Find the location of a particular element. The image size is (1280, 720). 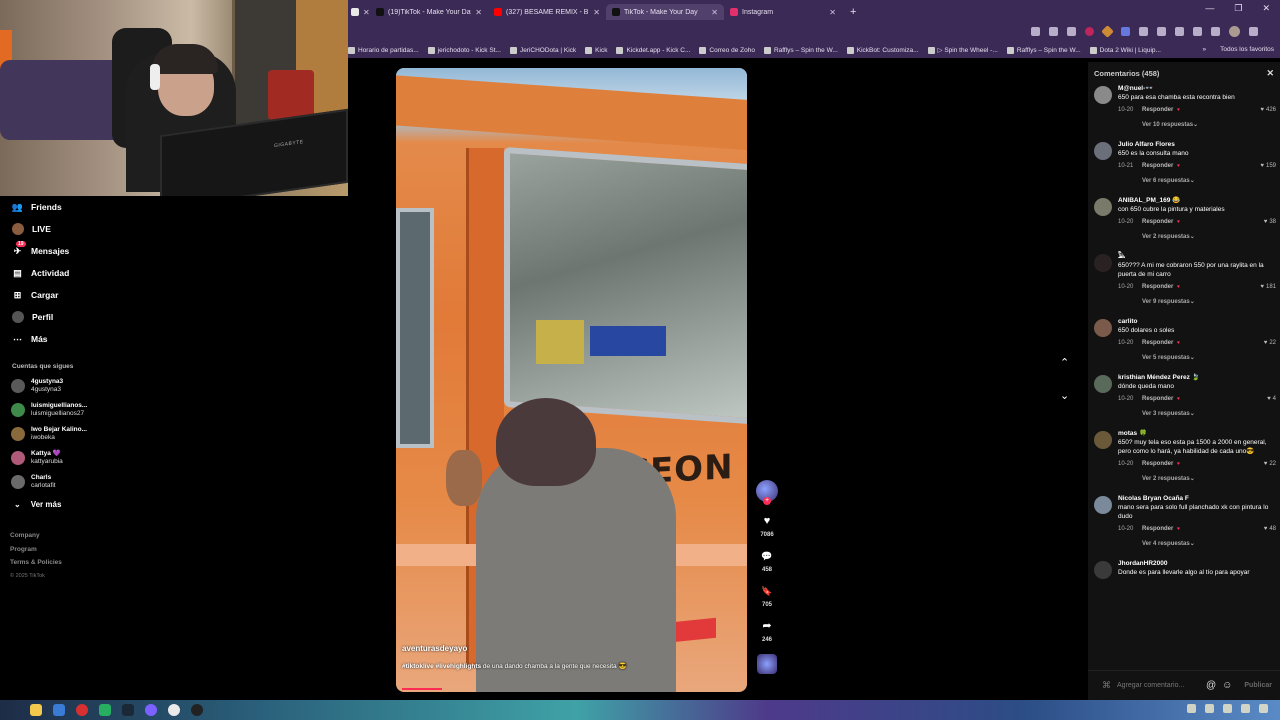

new-tab-button: + is located at coordinates (853, 12).